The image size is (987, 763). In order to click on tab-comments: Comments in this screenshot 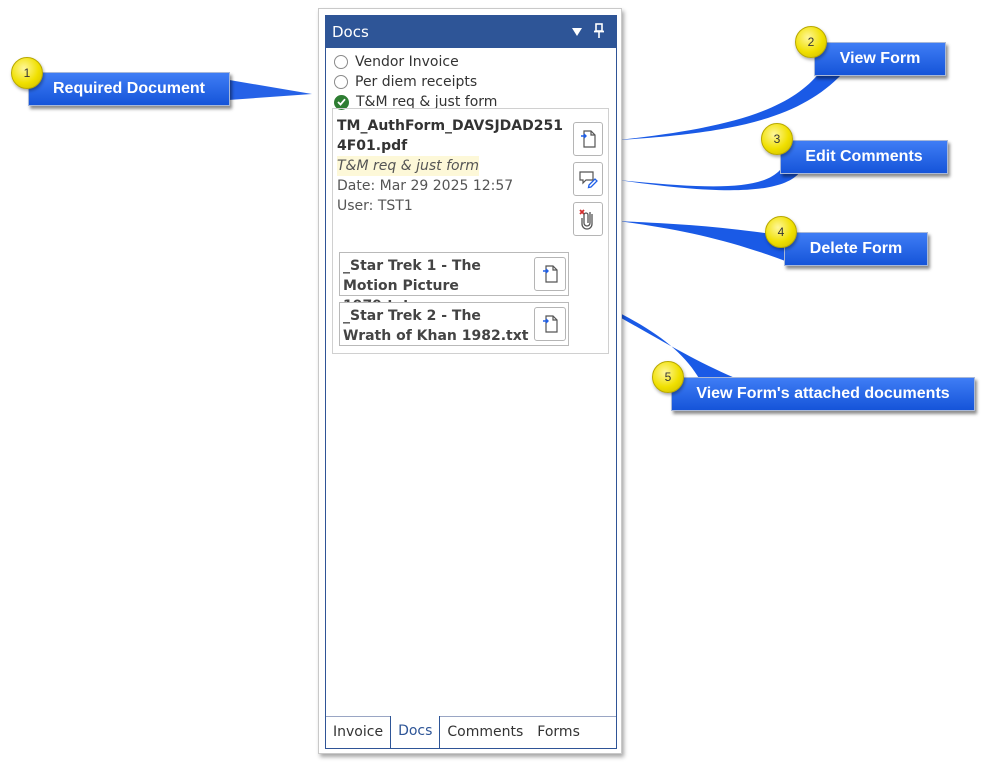, I will do `click(485, 732)`.